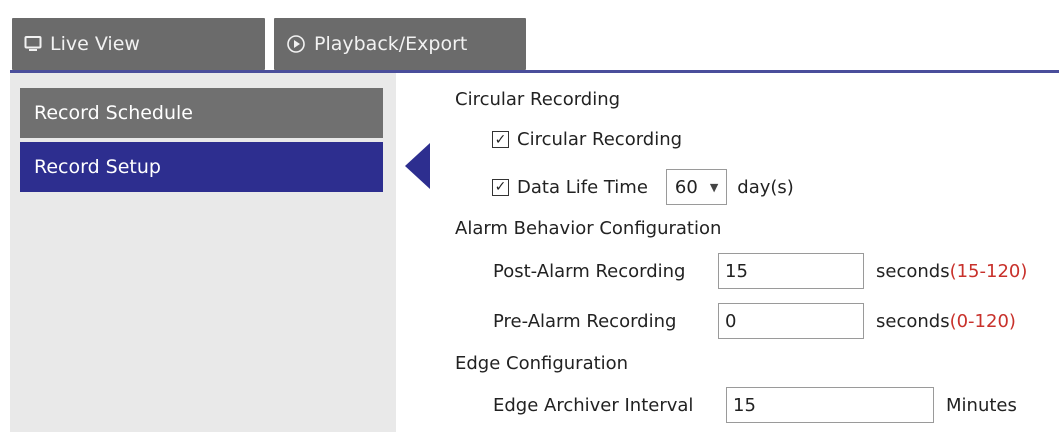  I want to click on post-alarm-unit: seconds, so click(913, 271).